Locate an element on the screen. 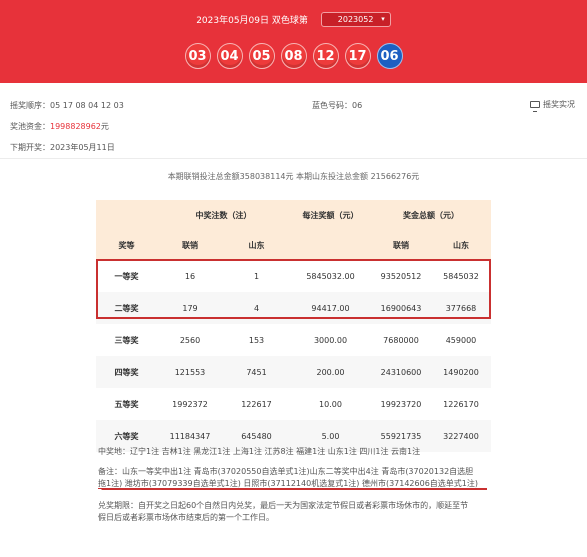  draw-heading: 2023年05月09日 双色球第 2023052 ▾ is located at coordinates (293, 19).